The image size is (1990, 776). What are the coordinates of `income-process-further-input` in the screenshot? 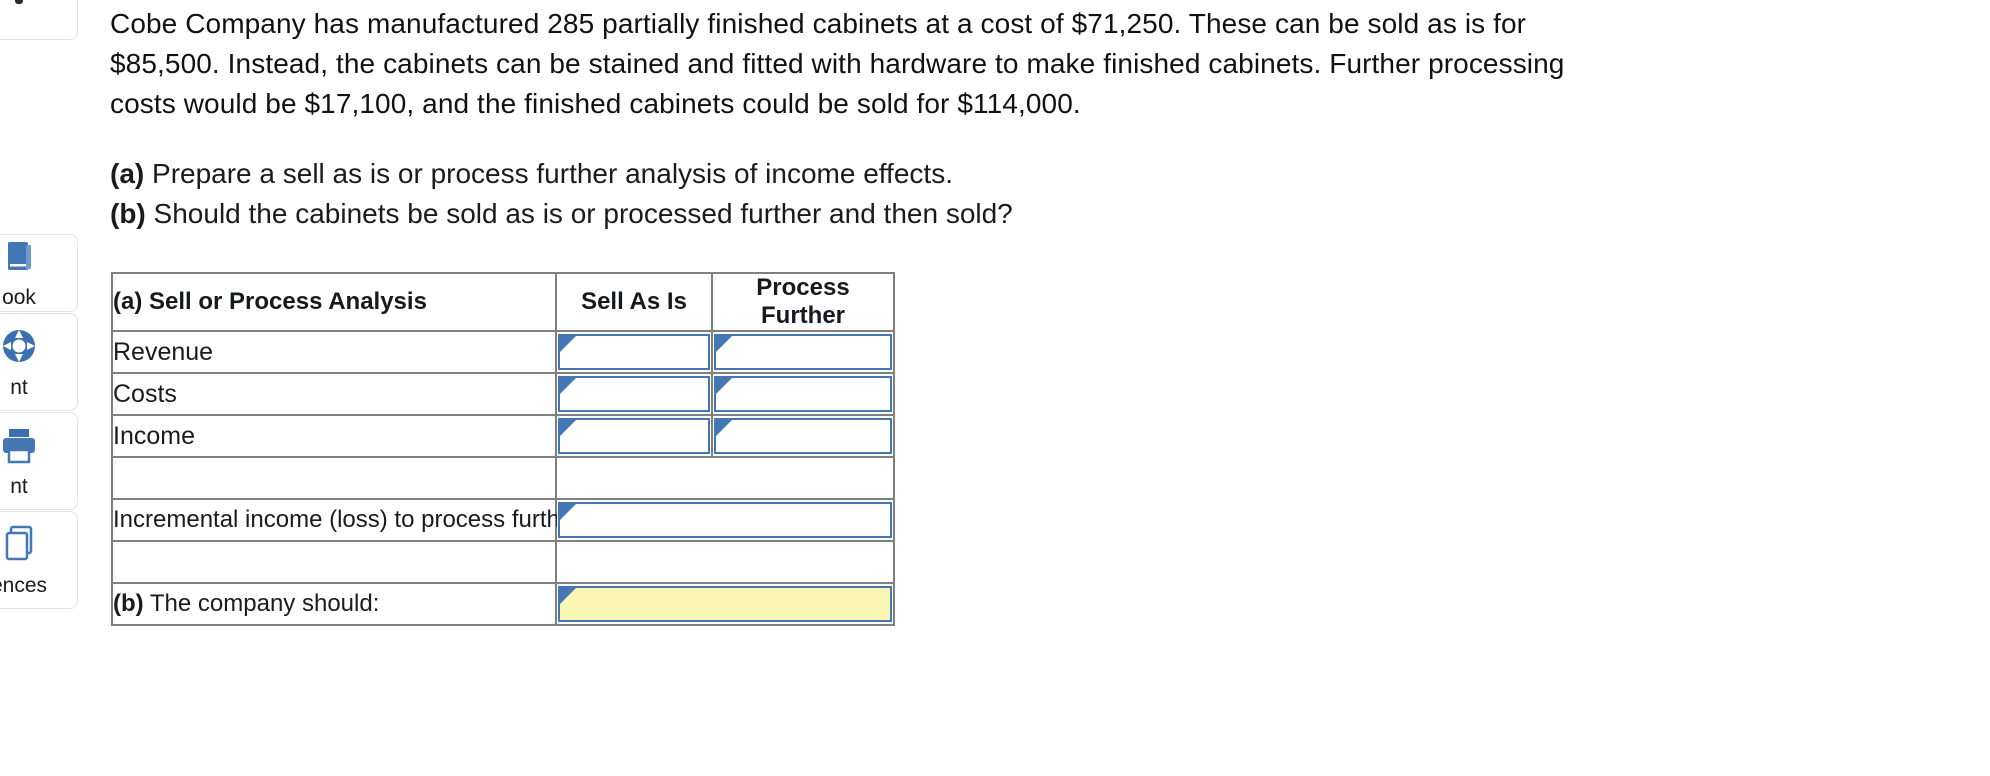 It's located at (803, 436).